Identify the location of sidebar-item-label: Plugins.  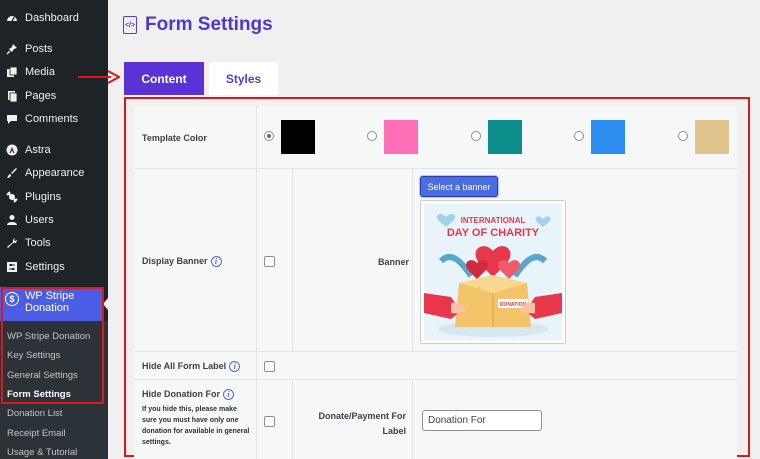
(43, 197).